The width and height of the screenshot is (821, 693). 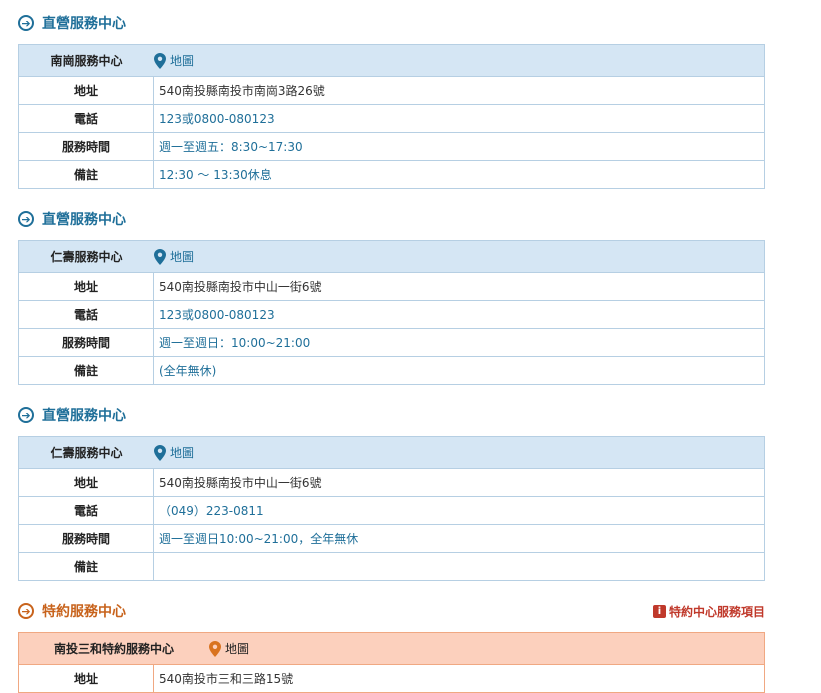 I want to click on table-row: 備註 (全年無休), so click(x=391, y=370).